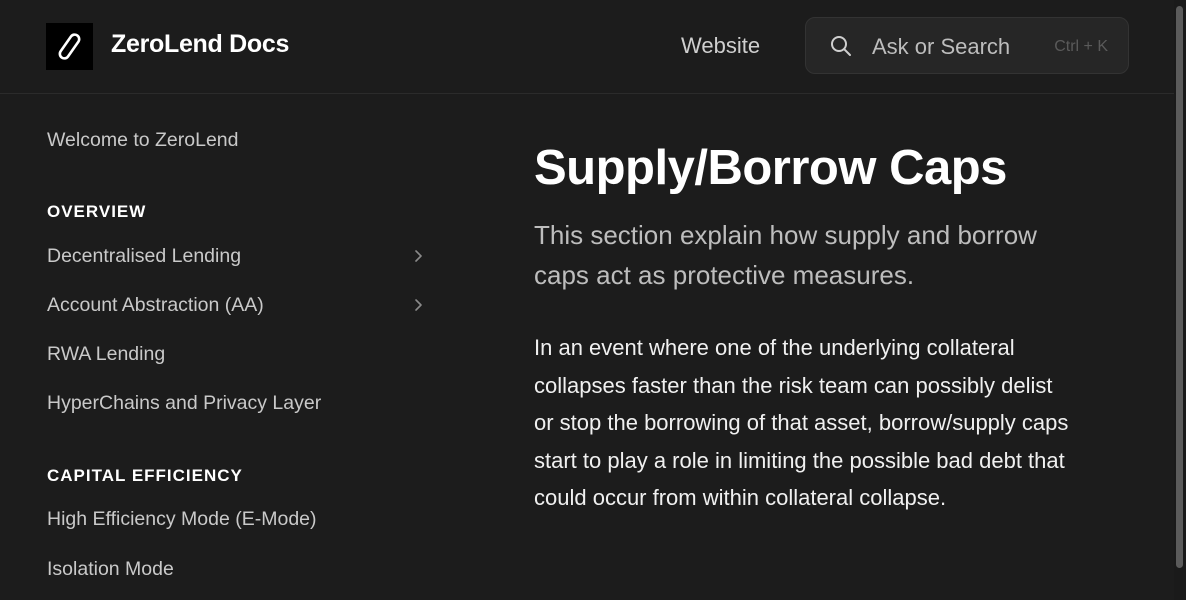 Image resolution: width=1186 pixels, height=600 pixels. Describe the element at coordinates (770, 168) in the screenshot. I see `page-title: Supply/Borrow Caps` at that location.